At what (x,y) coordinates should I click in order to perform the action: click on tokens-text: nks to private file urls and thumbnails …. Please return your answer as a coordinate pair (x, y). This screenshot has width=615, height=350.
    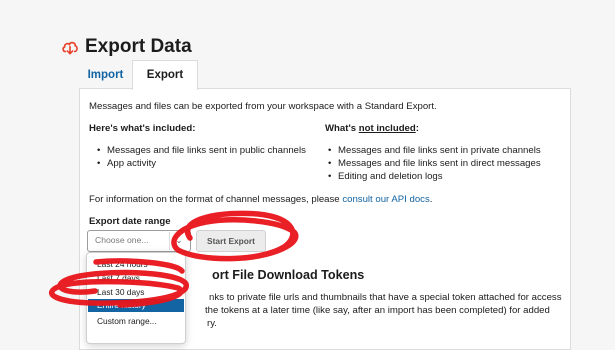
    Looking at the image, I should click on (385, 297).